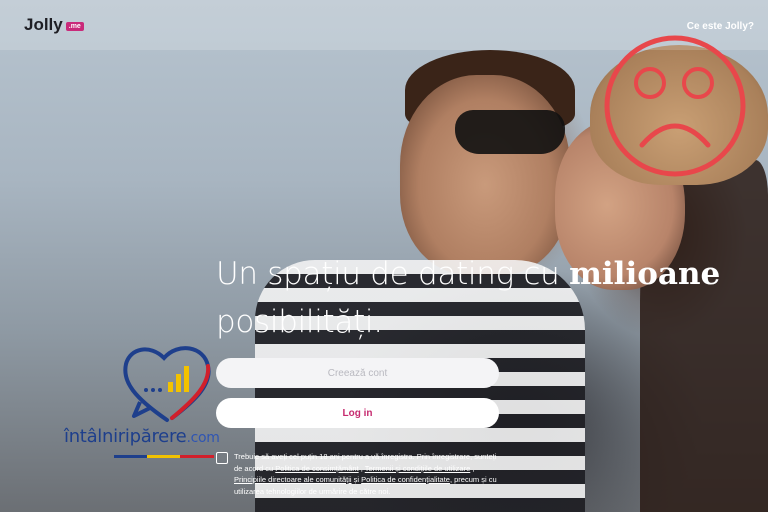 The height and width of the screenshot is (512, 768). I want to click on headline-part1: Un spațiu de dating cu, so click(393, 274).